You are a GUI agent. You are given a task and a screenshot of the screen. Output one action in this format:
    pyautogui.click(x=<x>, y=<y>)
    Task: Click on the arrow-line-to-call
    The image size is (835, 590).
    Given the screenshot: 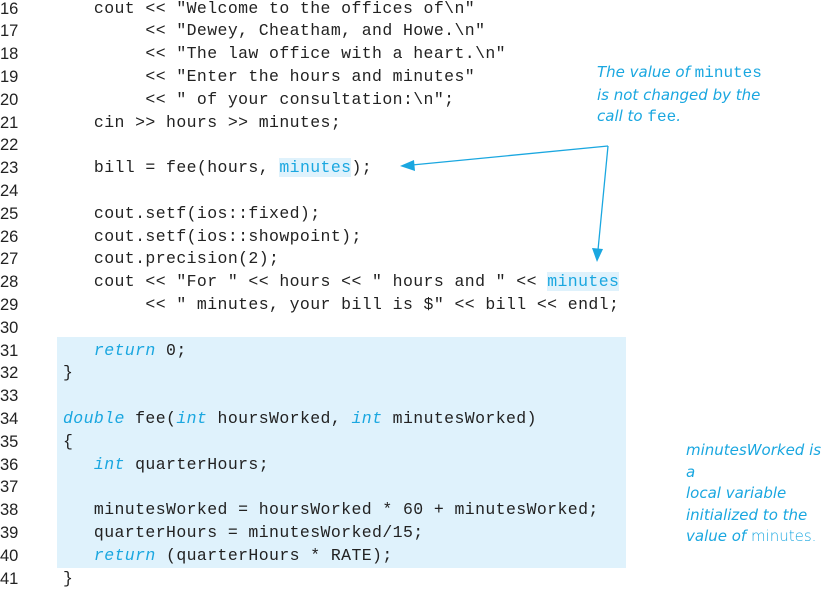 What is the action you would take?
    pyautogui.click(x=510, y=155)
    